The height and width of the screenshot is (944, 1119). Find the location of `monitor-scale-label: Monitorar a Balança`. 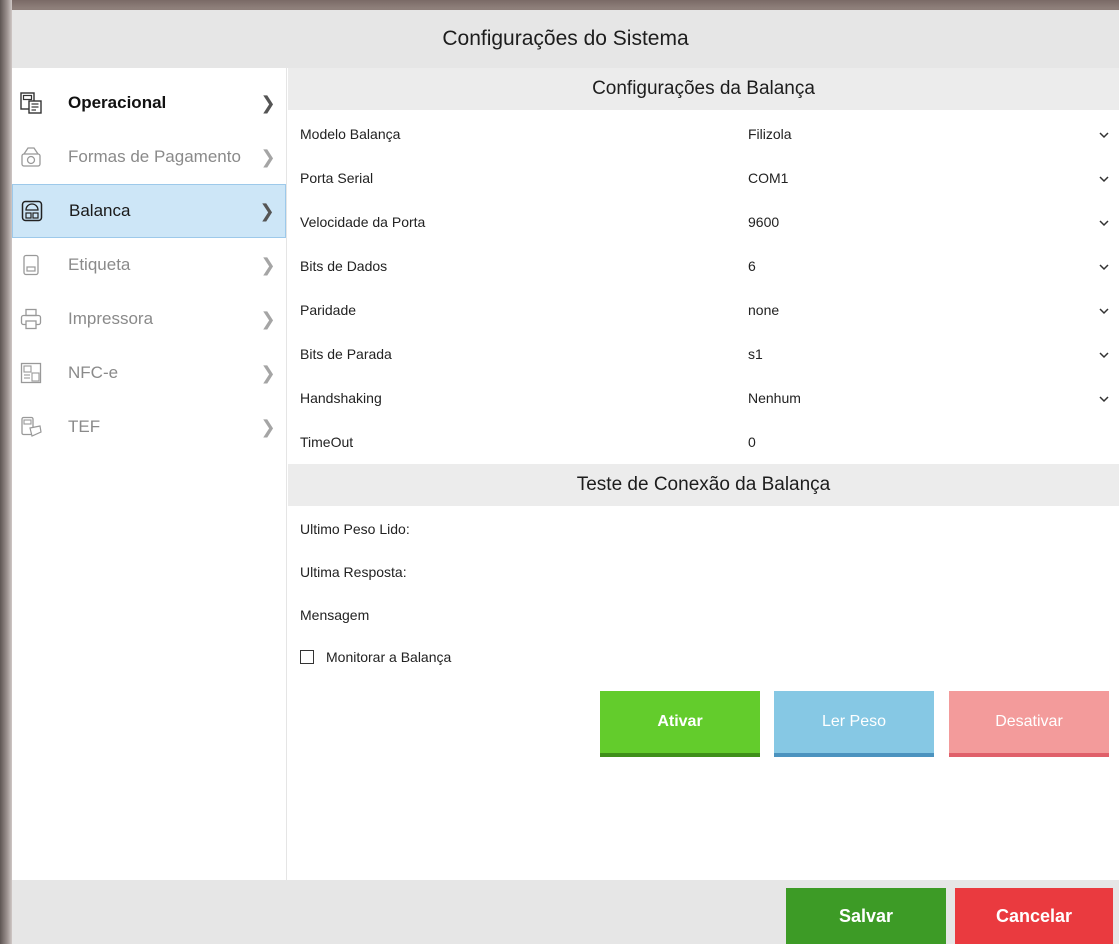

monitor-scale-label: Monitorar a Balança is located at coordinates (389, 657).